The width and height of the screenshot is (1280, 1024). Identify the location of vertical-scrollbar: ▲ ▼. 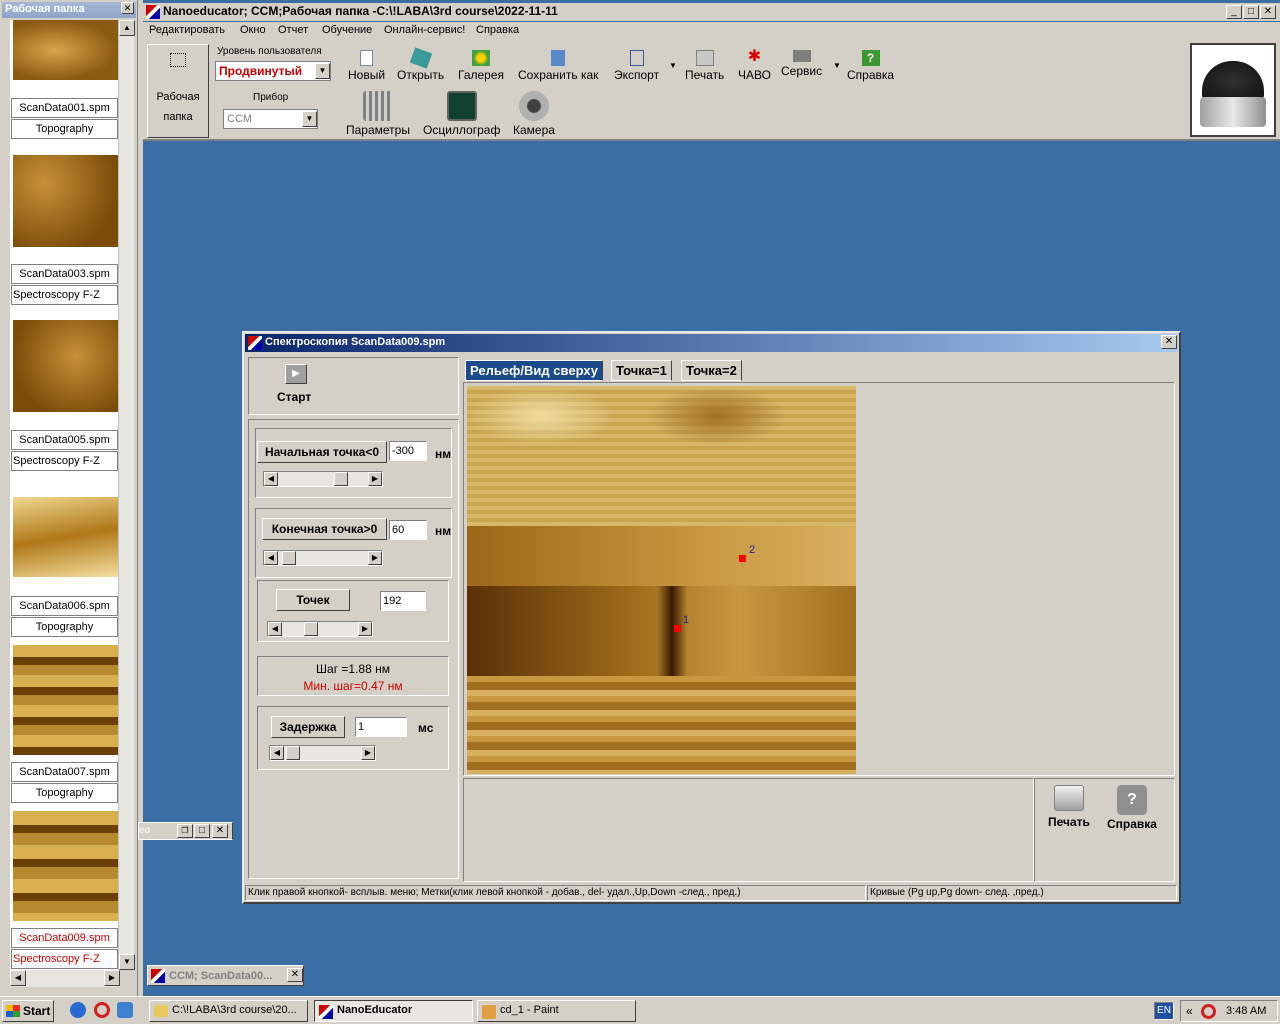
(126, 495).